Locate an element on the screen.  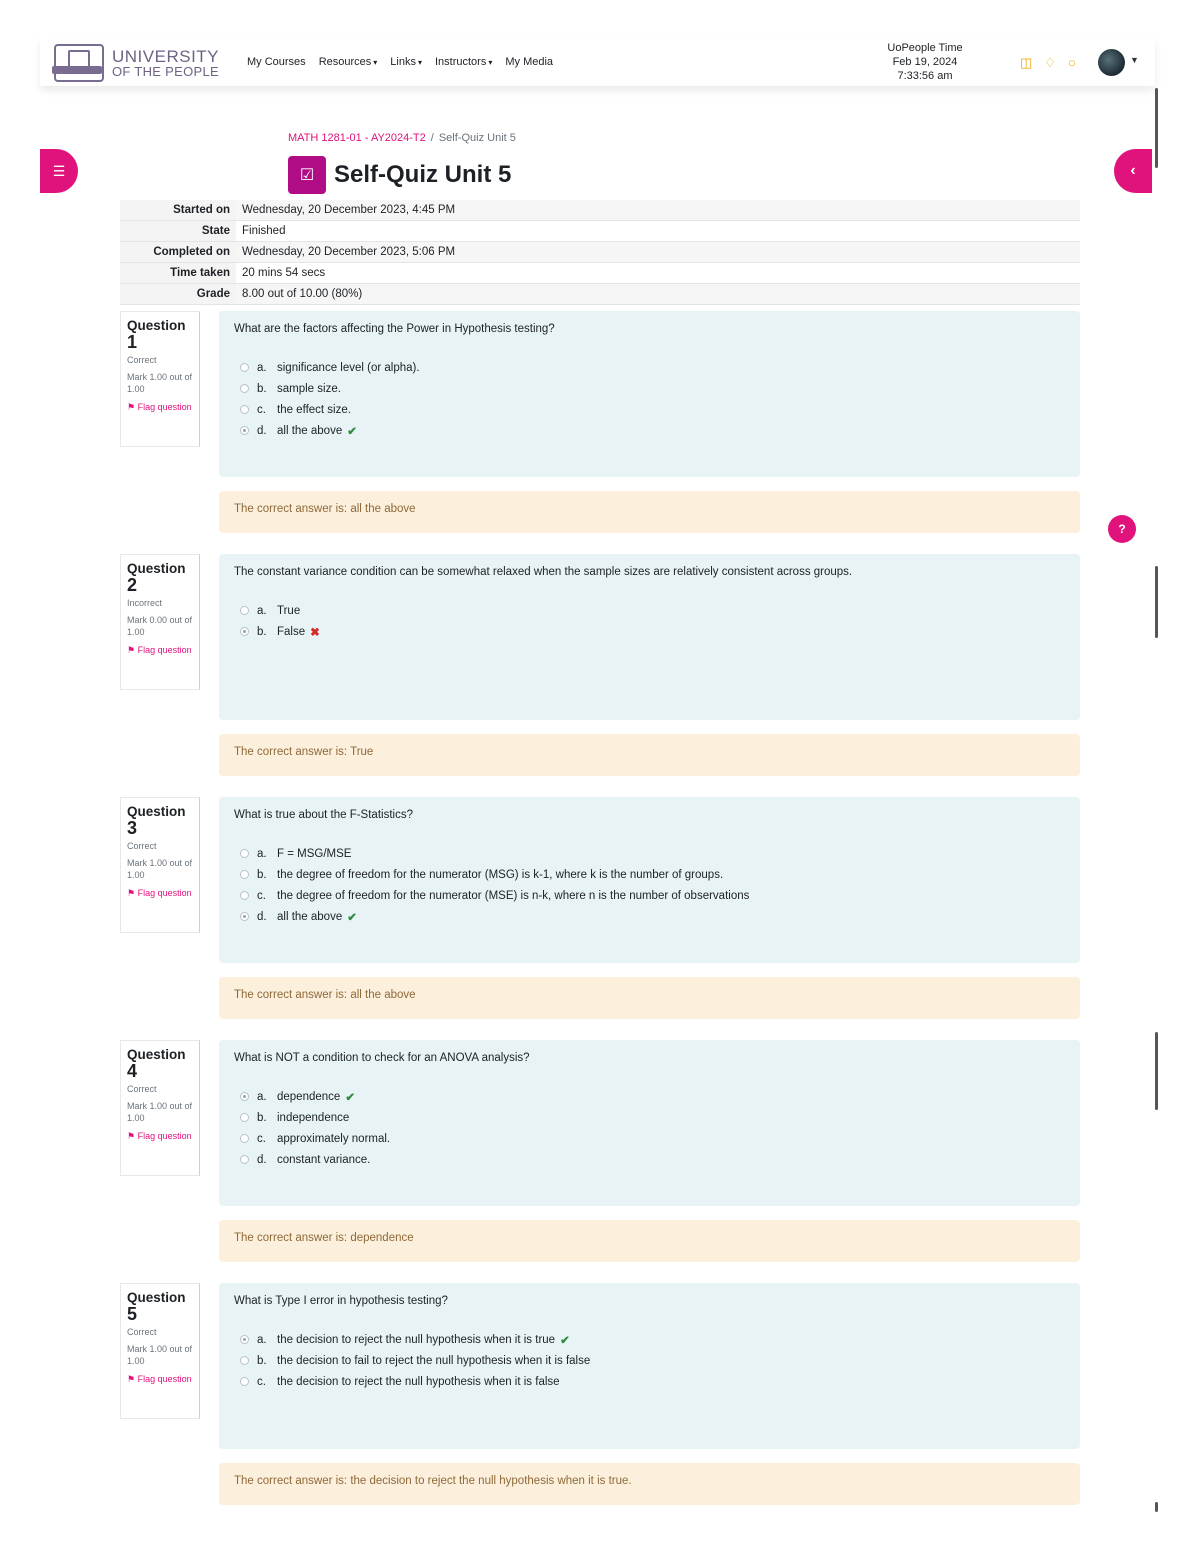
question-mark: Mark 1.00 out of 1.00 is located at coordinates (160, 1355).